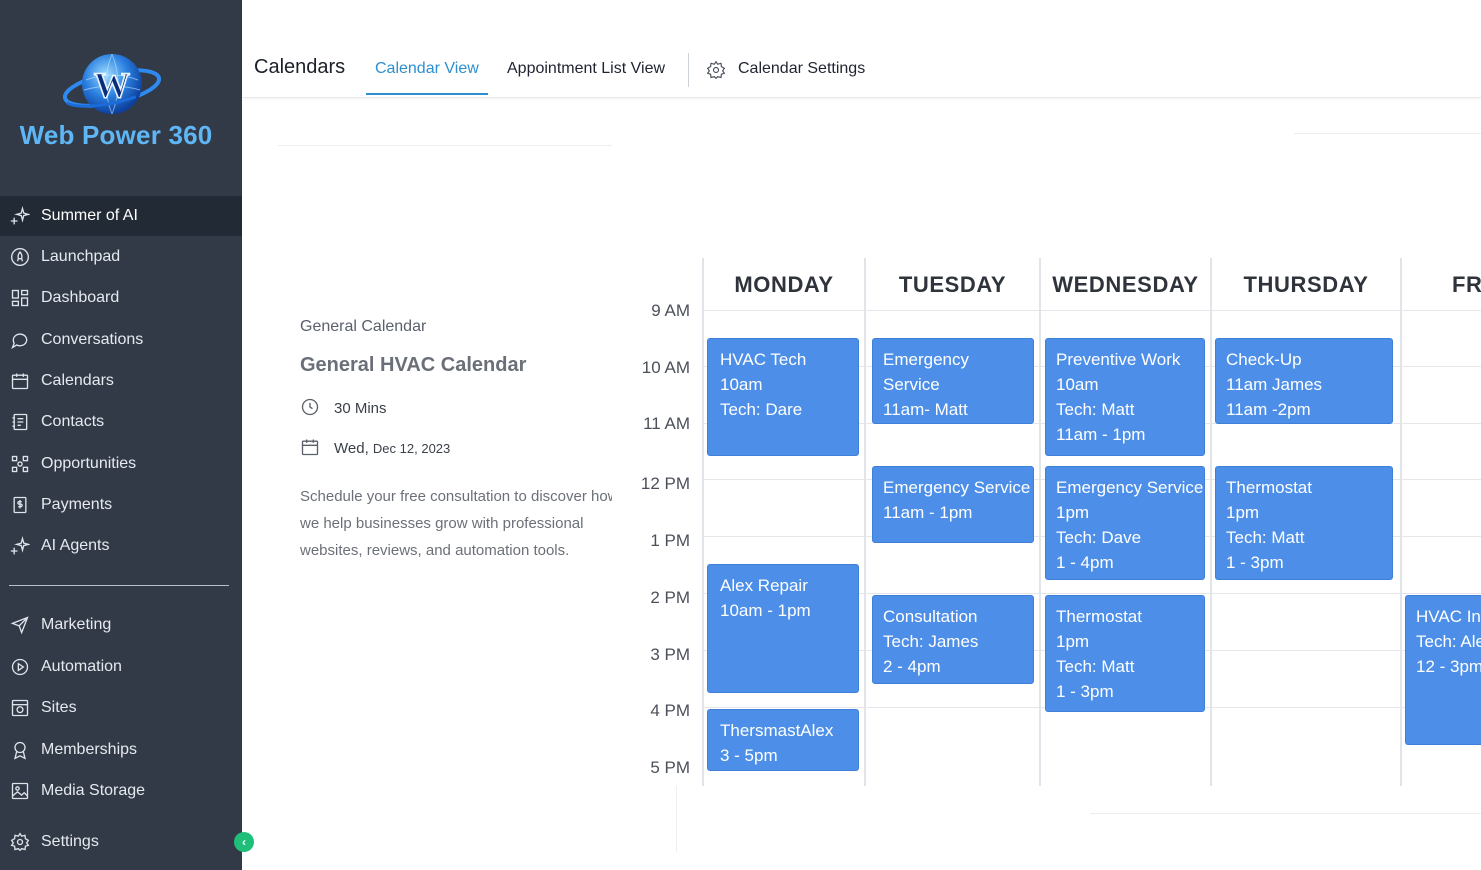 The image size is (1481, 870). What do you see at coordinates (1264, 359) in the screenshot?
I see `event-line: Check-Up` at bounding box center [1264, 359].